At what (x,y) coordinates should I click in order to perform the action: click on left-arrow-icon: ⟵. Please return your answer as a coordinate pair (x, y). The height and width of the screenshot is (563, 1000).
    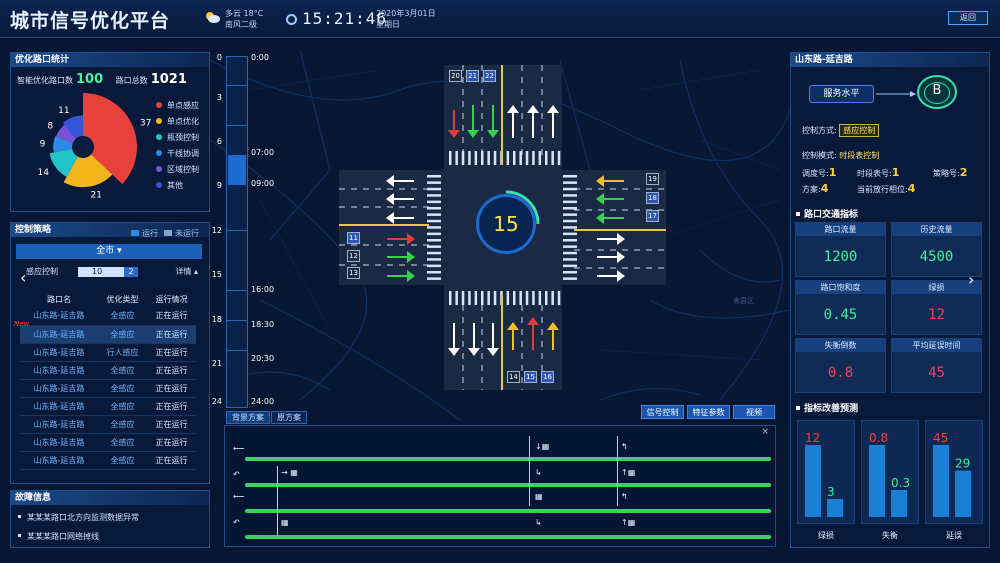
    Looking at the image, I should click on (239, 448).